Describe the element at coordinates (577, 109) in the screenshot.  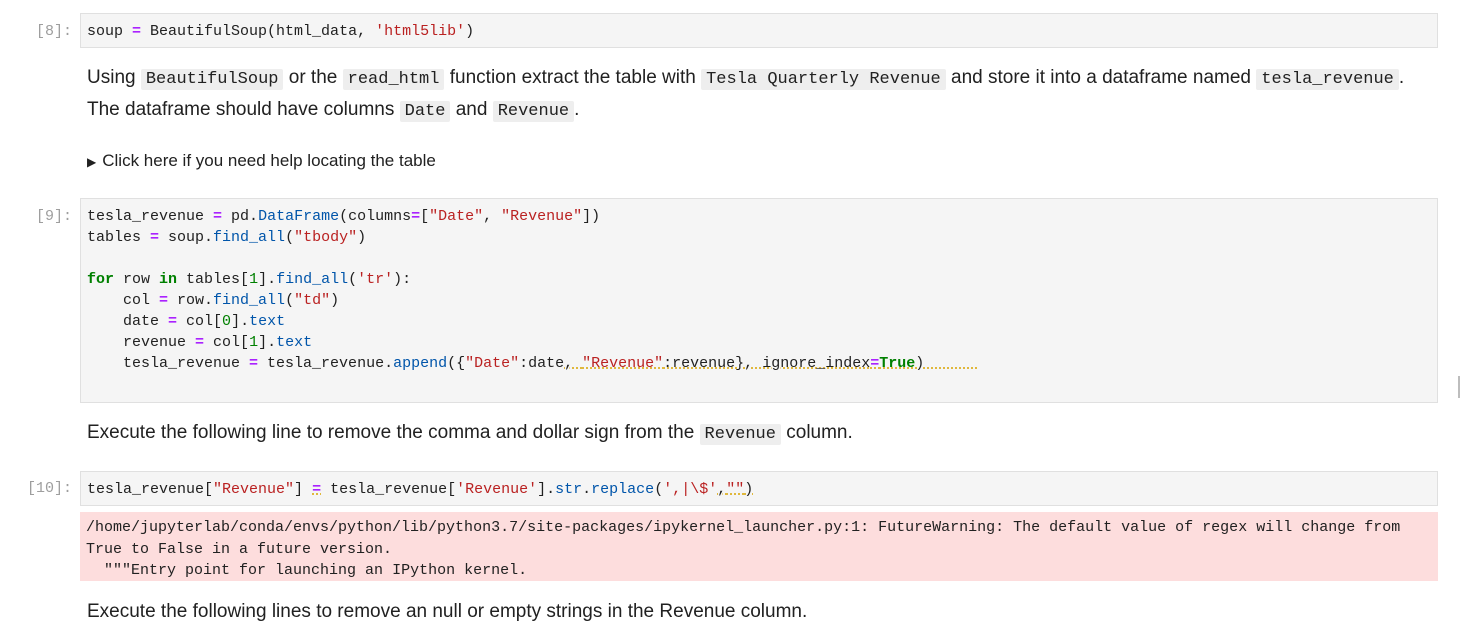
I see `md-text: .` at that location.